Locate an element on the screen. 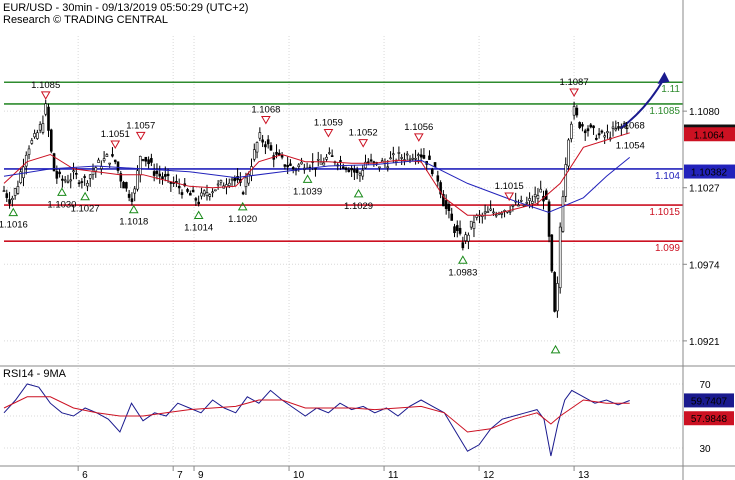 This screenshot has height=480, width=735. high-label: 1.1087 is located at coordinates (574, 82).